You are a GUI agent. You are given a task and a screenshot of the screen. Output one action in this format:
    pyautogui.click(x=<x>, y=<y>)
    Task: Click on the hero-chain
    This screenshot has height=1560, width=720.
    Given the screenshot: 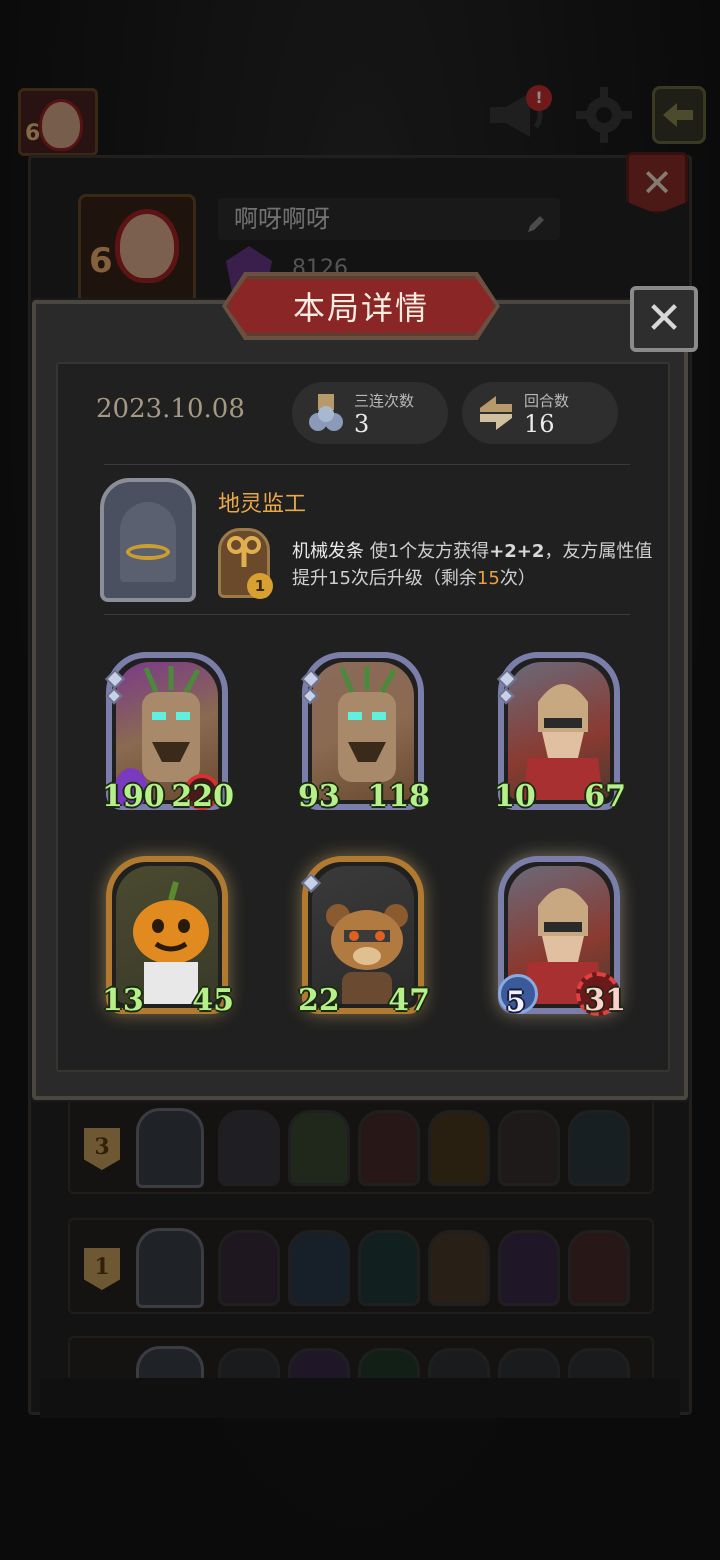 What is the action you would take?
    pyautogui.click(x=148, y=552)
    